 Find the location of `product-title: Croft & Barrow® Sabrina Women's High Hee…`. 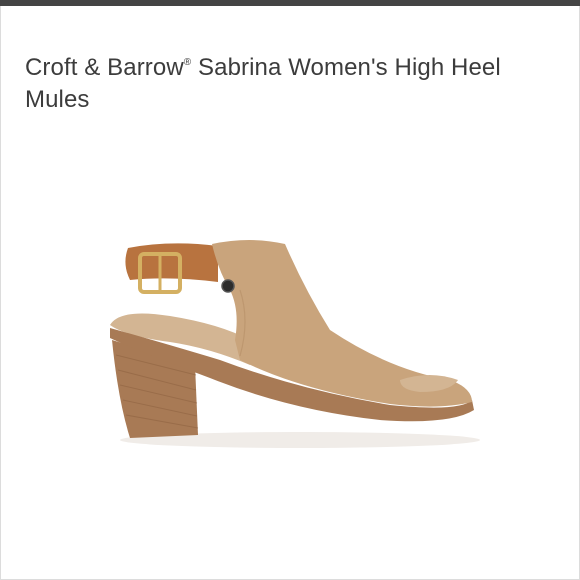

product-title: Croft & Barrow® Sabrina Women's High Hee… is located at coordinates (285, 84).